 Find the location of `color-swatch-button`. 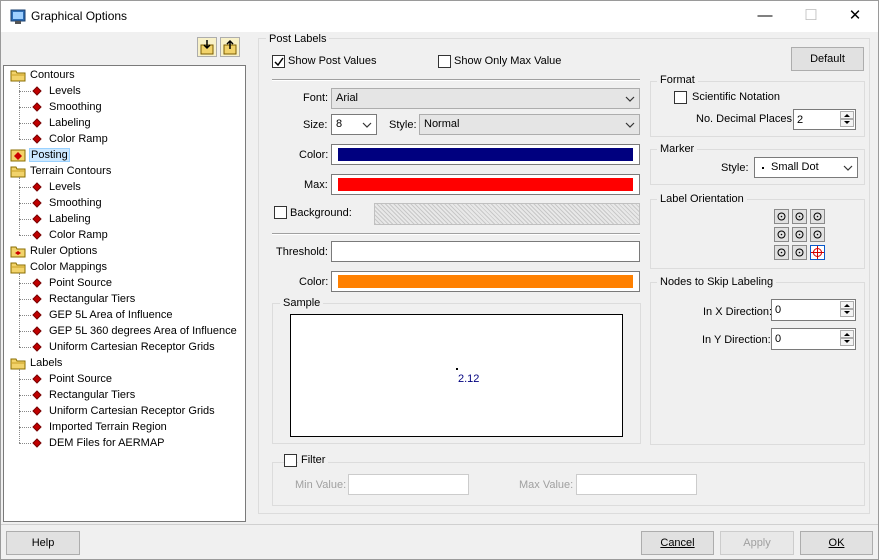

color-swatch-button is located at coordinates (485, 154).